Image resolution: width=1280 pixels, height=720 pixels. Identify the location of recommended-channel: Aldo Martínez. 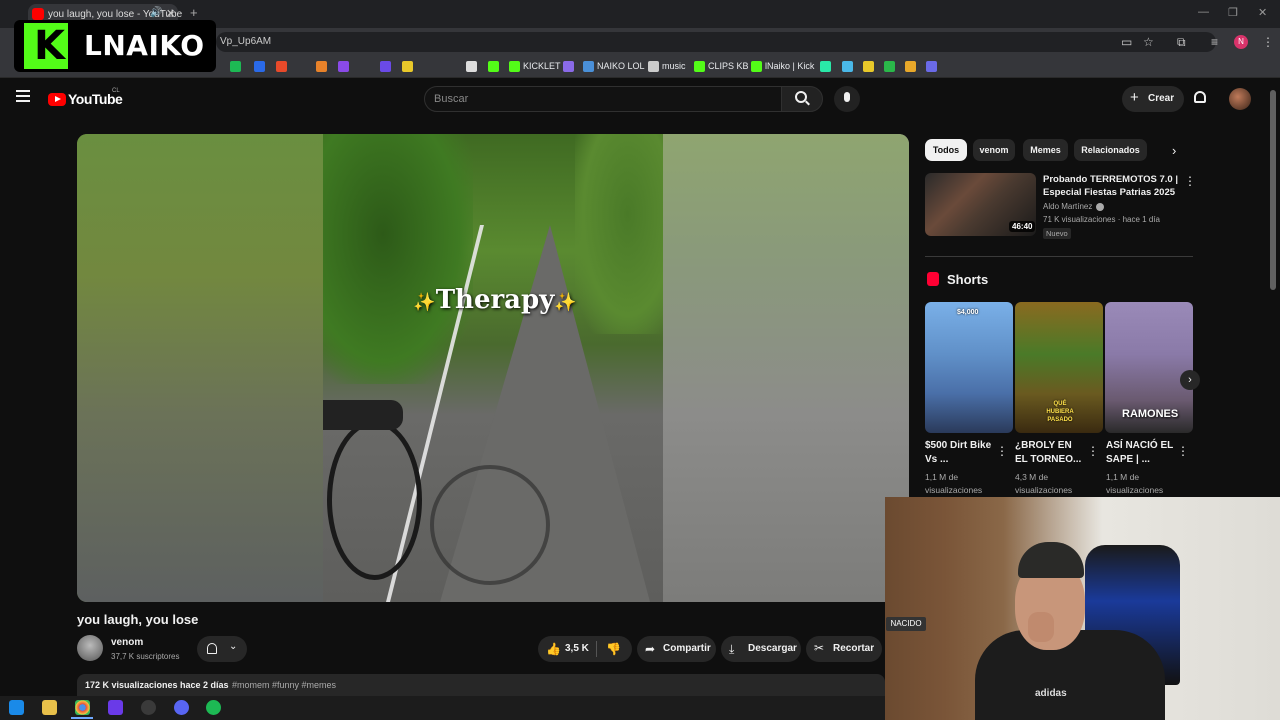
(1067, 206).